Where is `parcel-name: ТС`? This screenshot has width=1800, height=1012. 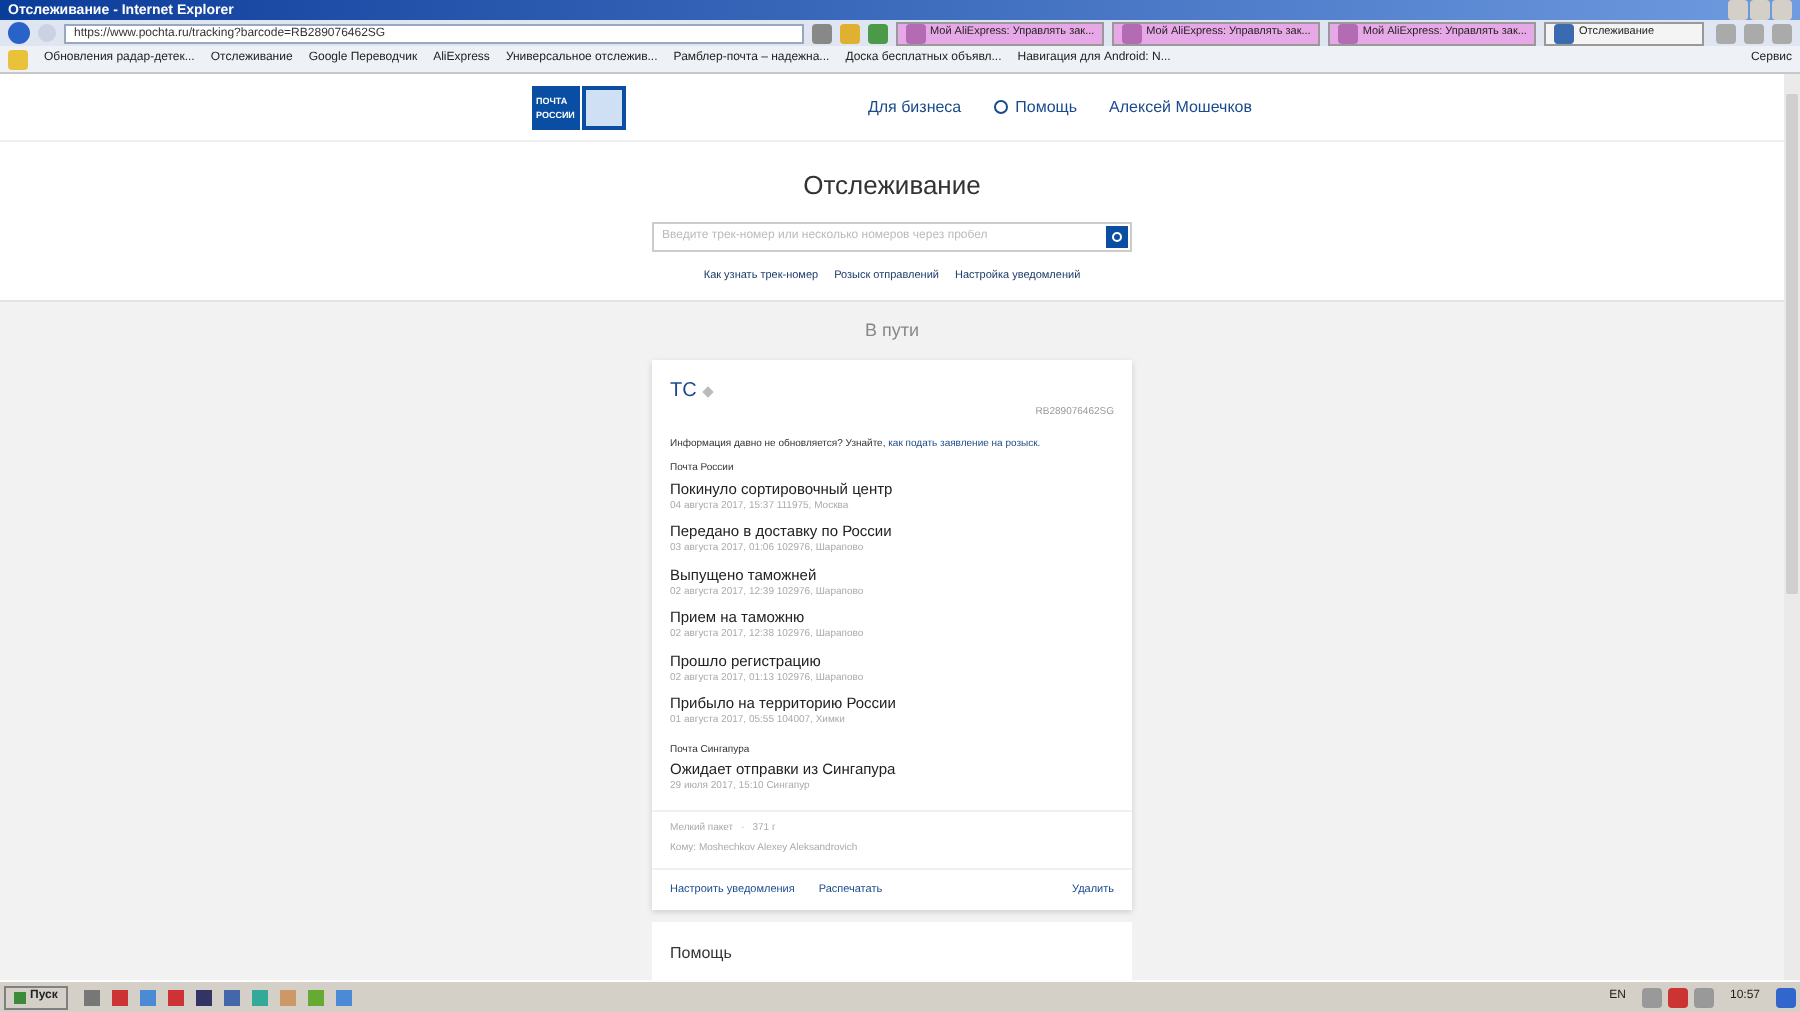
parcel-name: ТС is located at coordinates (683, 392).